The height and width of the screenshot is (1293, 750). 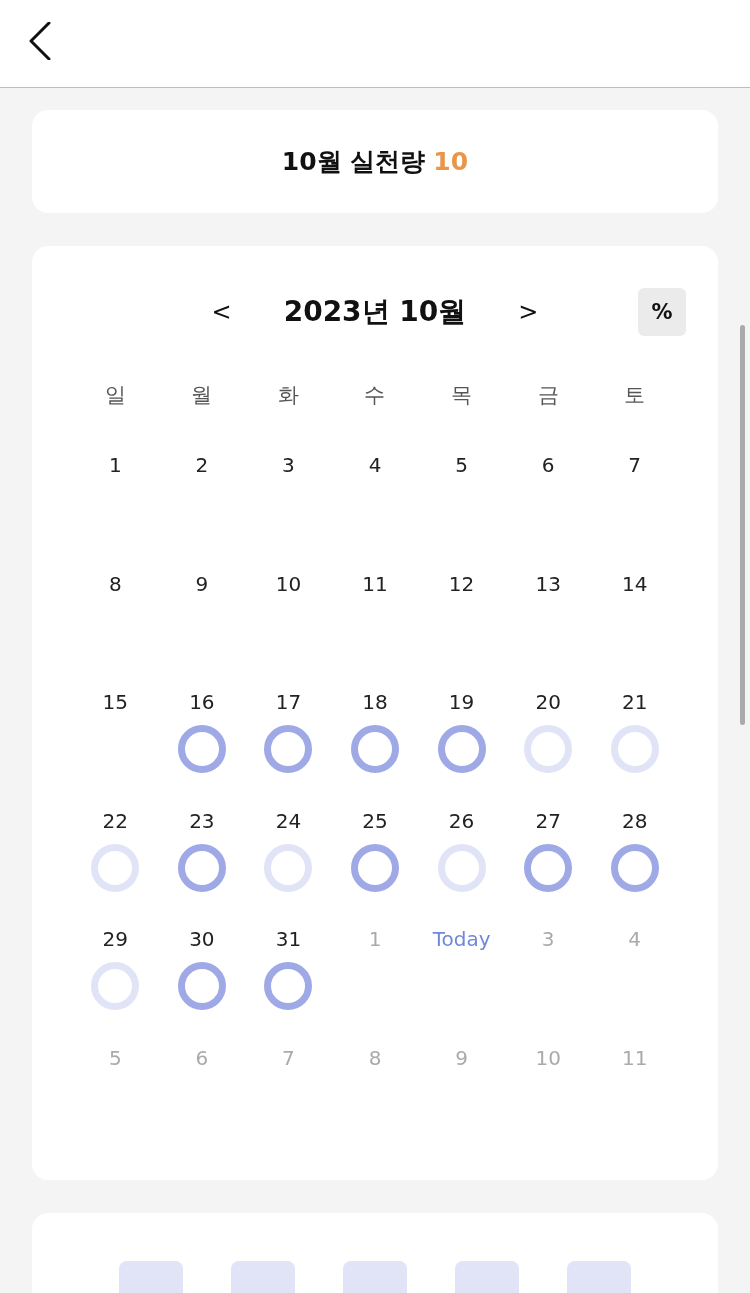 What do you see at coordinates (288, 465) in the screenshot?
I see `date-label: 3` at bounding box center [288, 465].